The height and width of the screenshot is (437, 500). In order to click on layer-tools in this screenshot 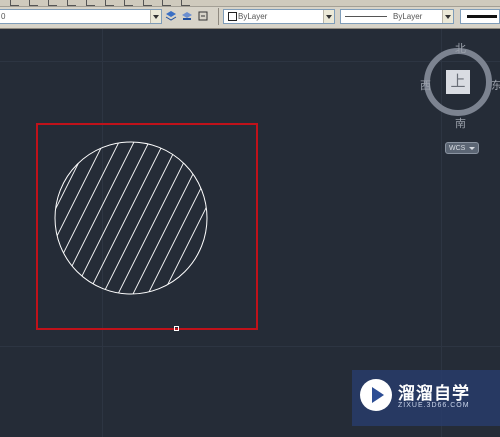, I will do `click(186, 15)`.